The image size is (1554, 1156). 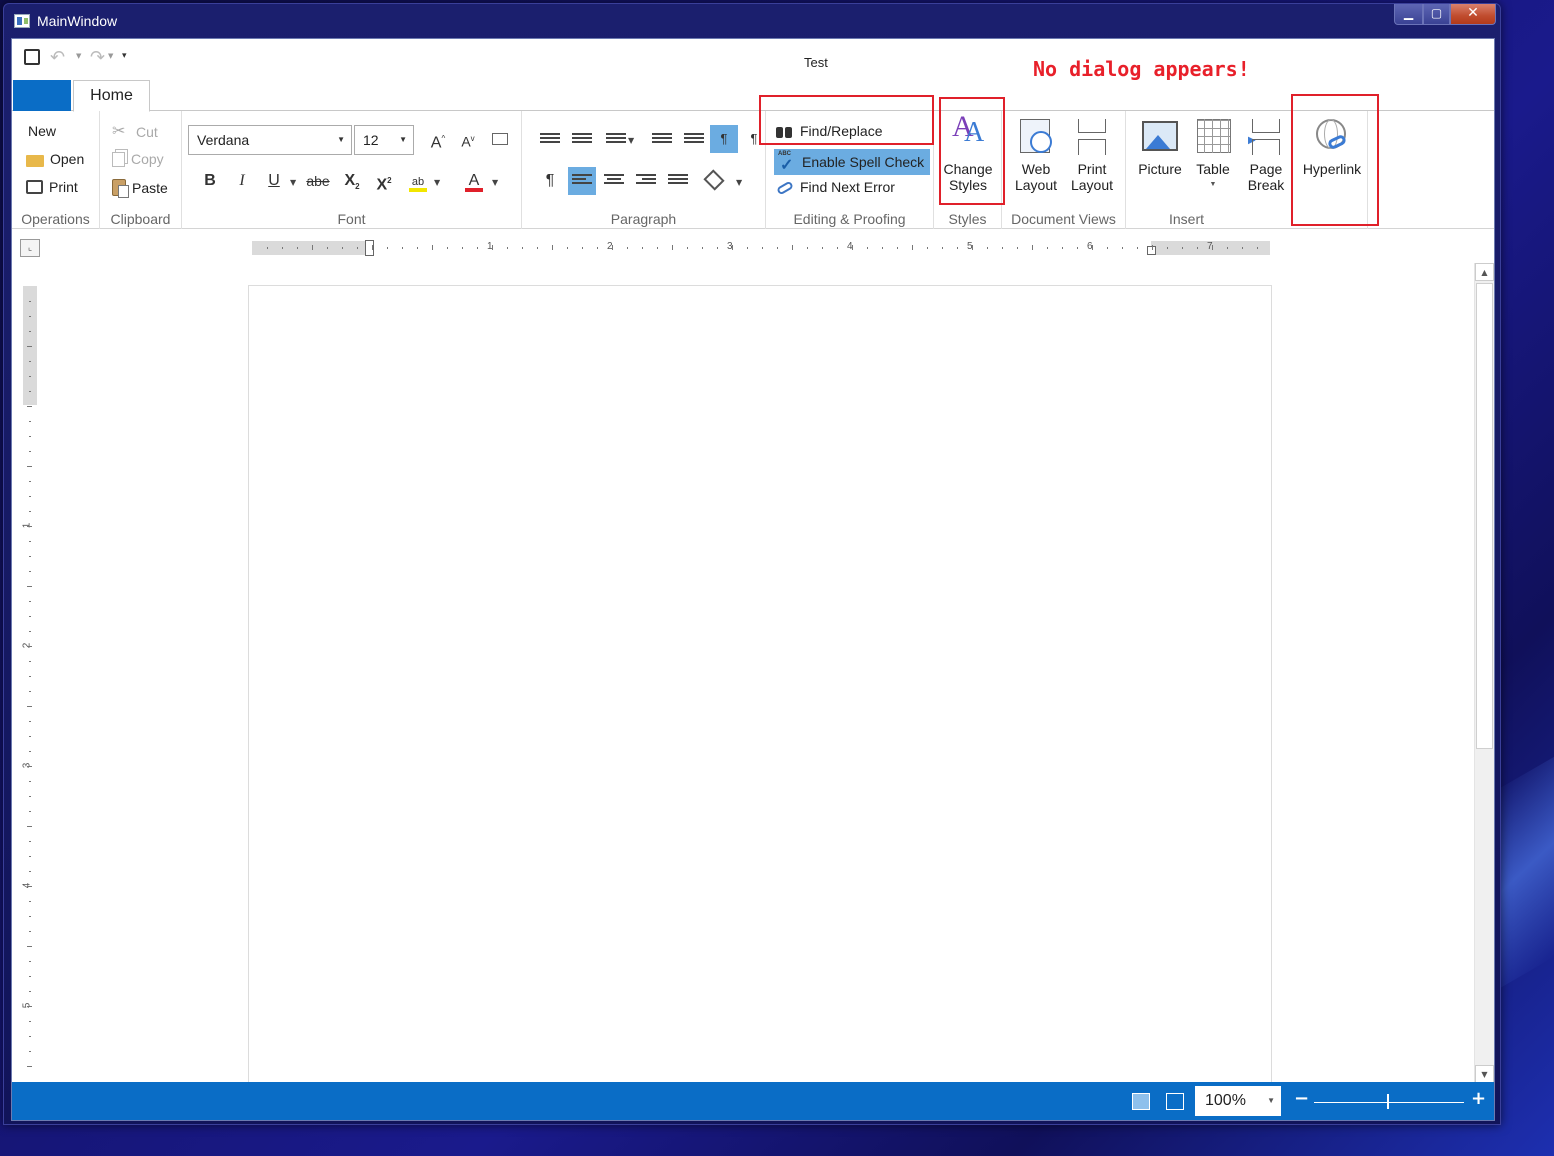 I want to click on print-layout-label-2: Layout, so click(x=1092, y=185).